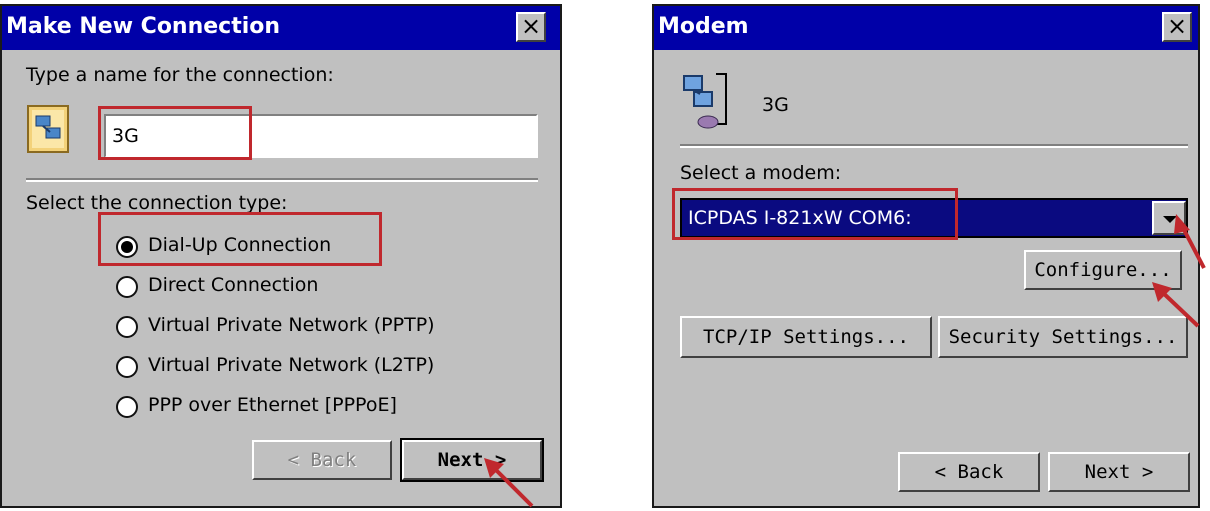 The width and height of the screenshot is (1210, 511). What do you see at coordinates (775, 105) in the screenshot?
I see `connection-name-label: 3G` at bounding box center [775, 105].